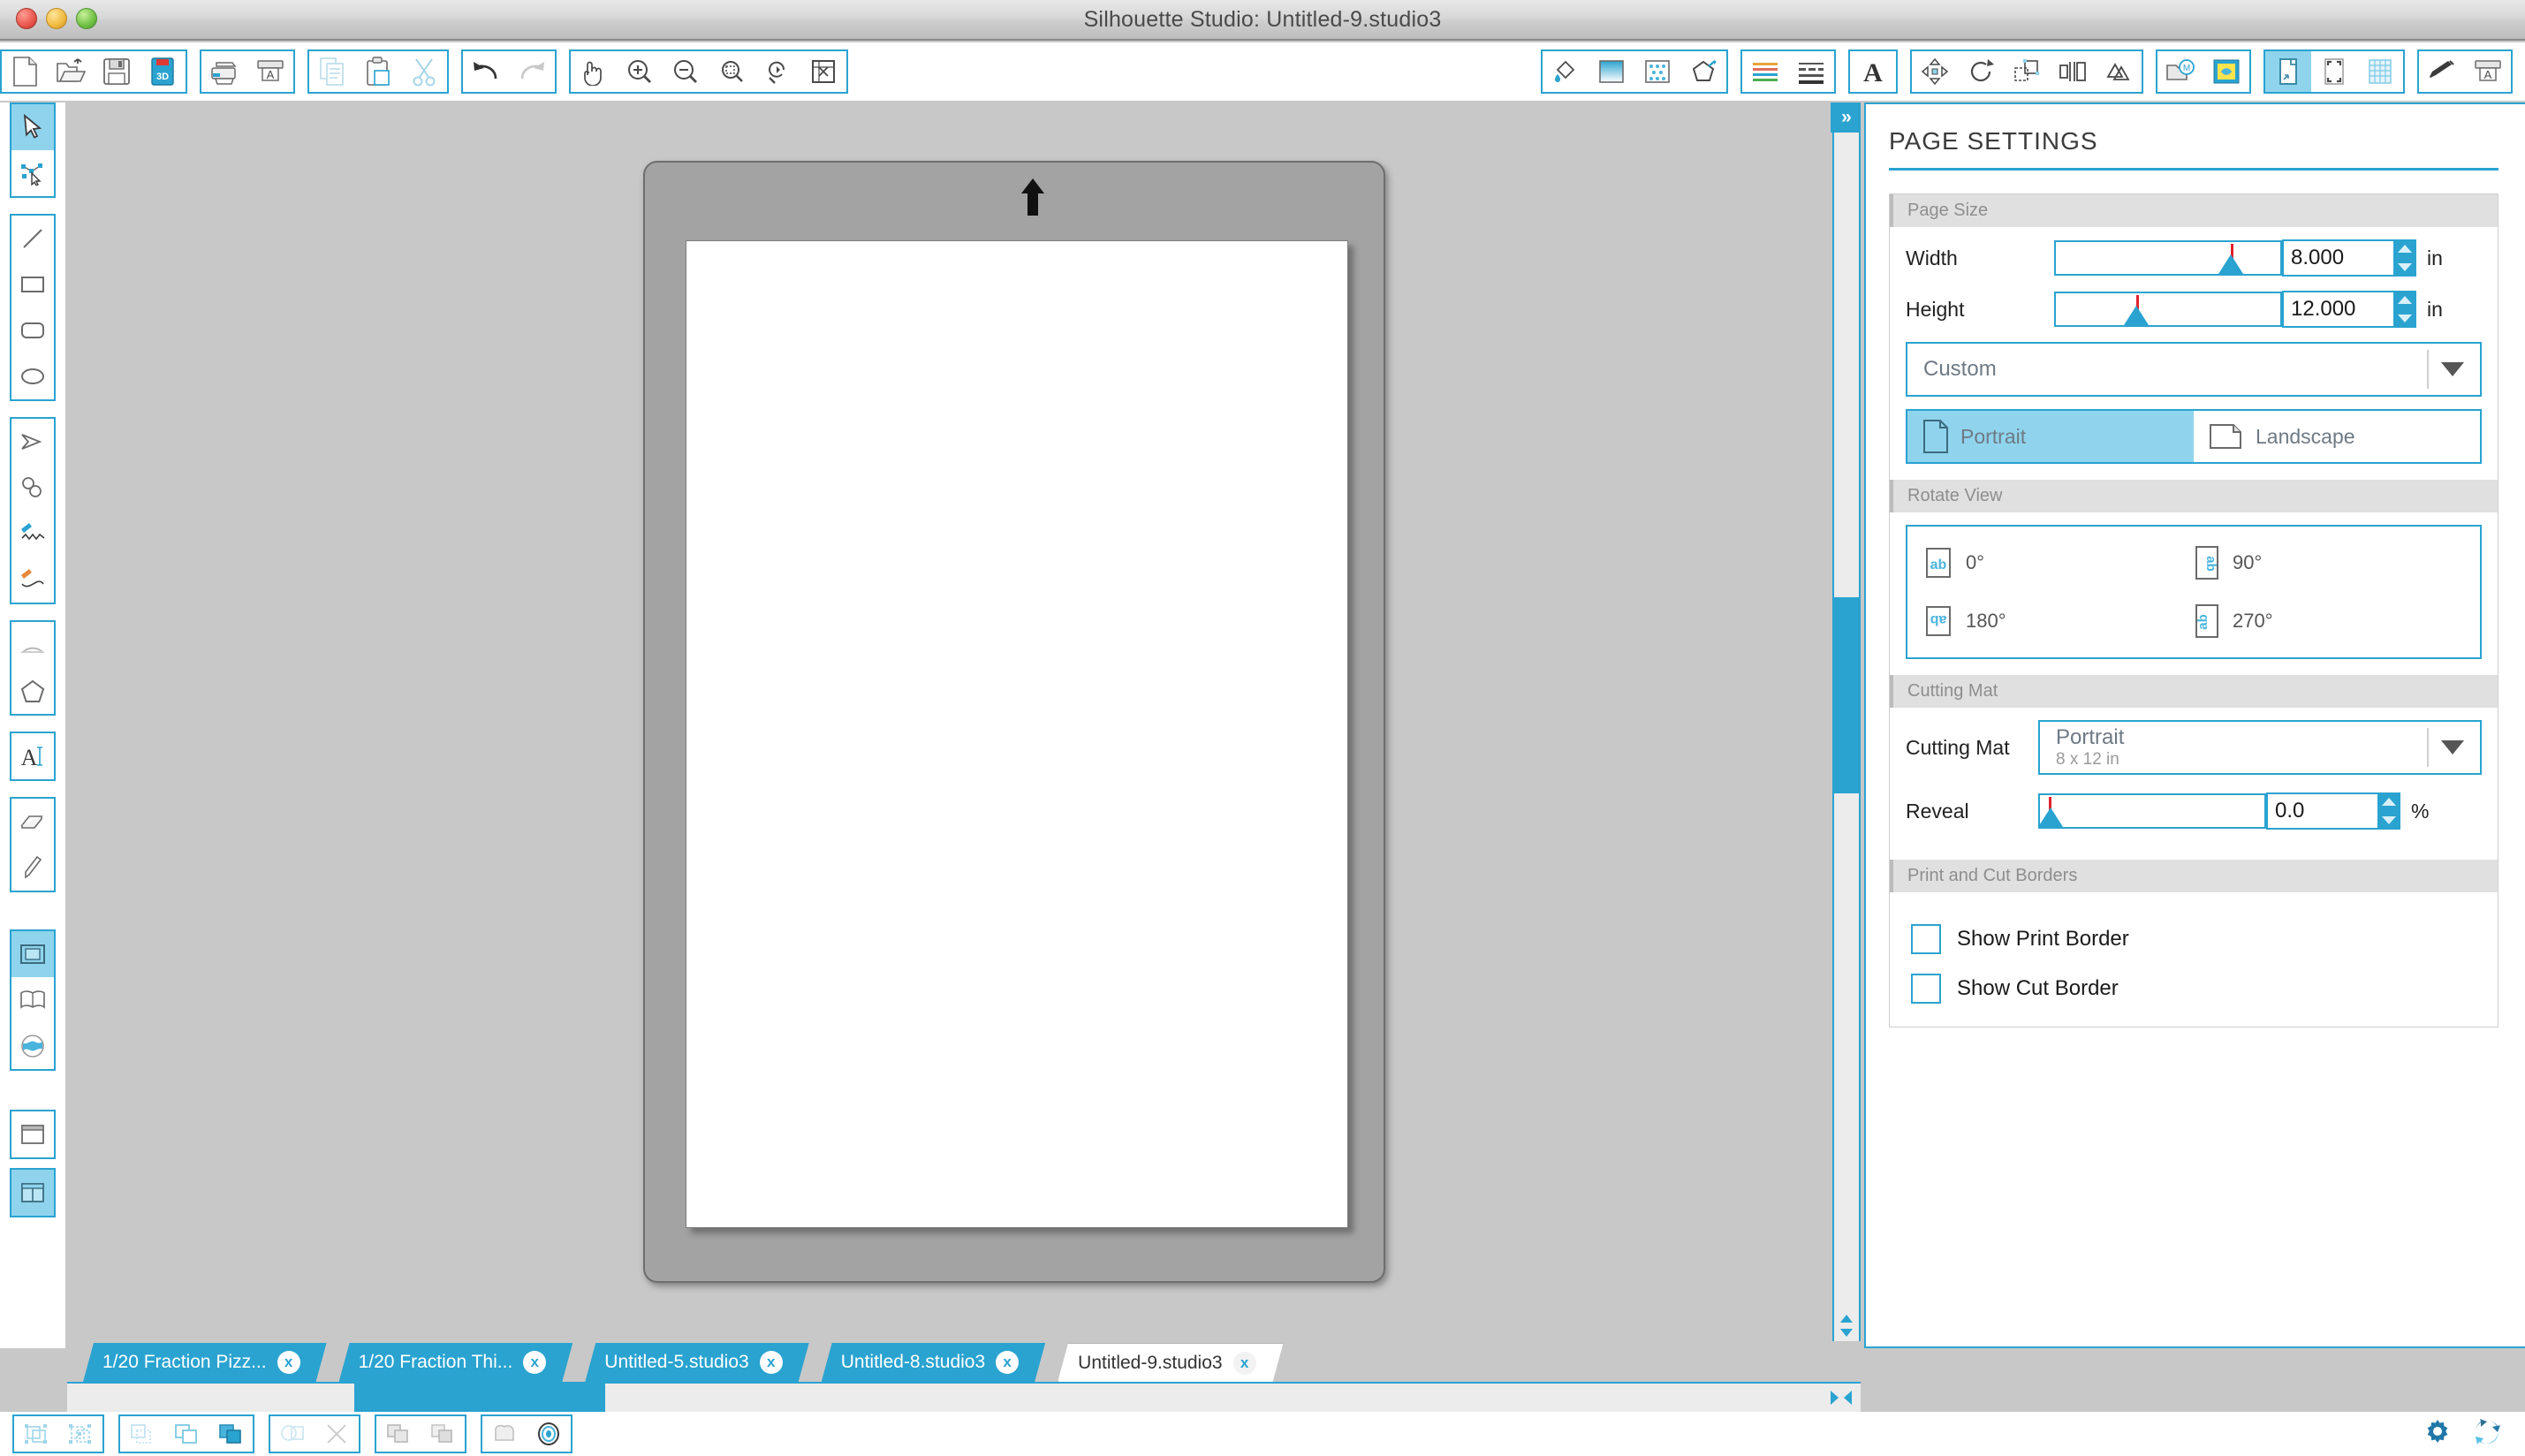 The image size is (2525, 1456). I want to click on regular-polygon-tool-icon, so click(32, 691).